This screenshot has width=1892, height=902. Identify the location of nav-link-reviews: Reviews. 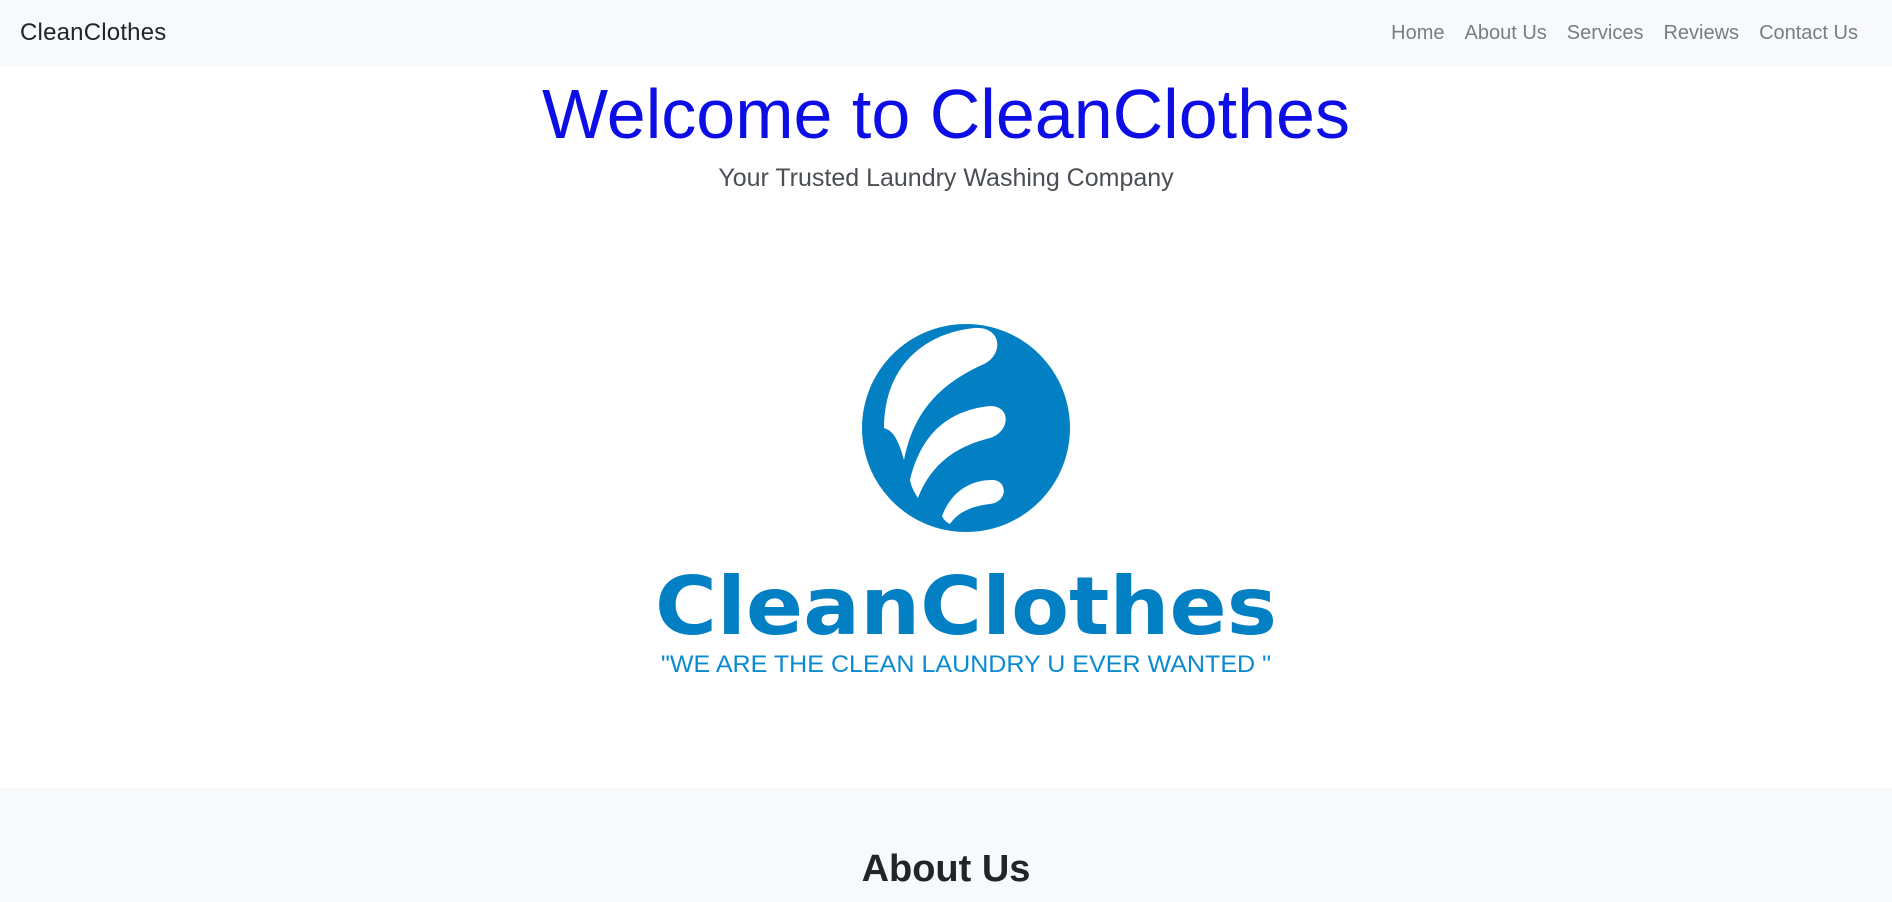
(1701, 33).